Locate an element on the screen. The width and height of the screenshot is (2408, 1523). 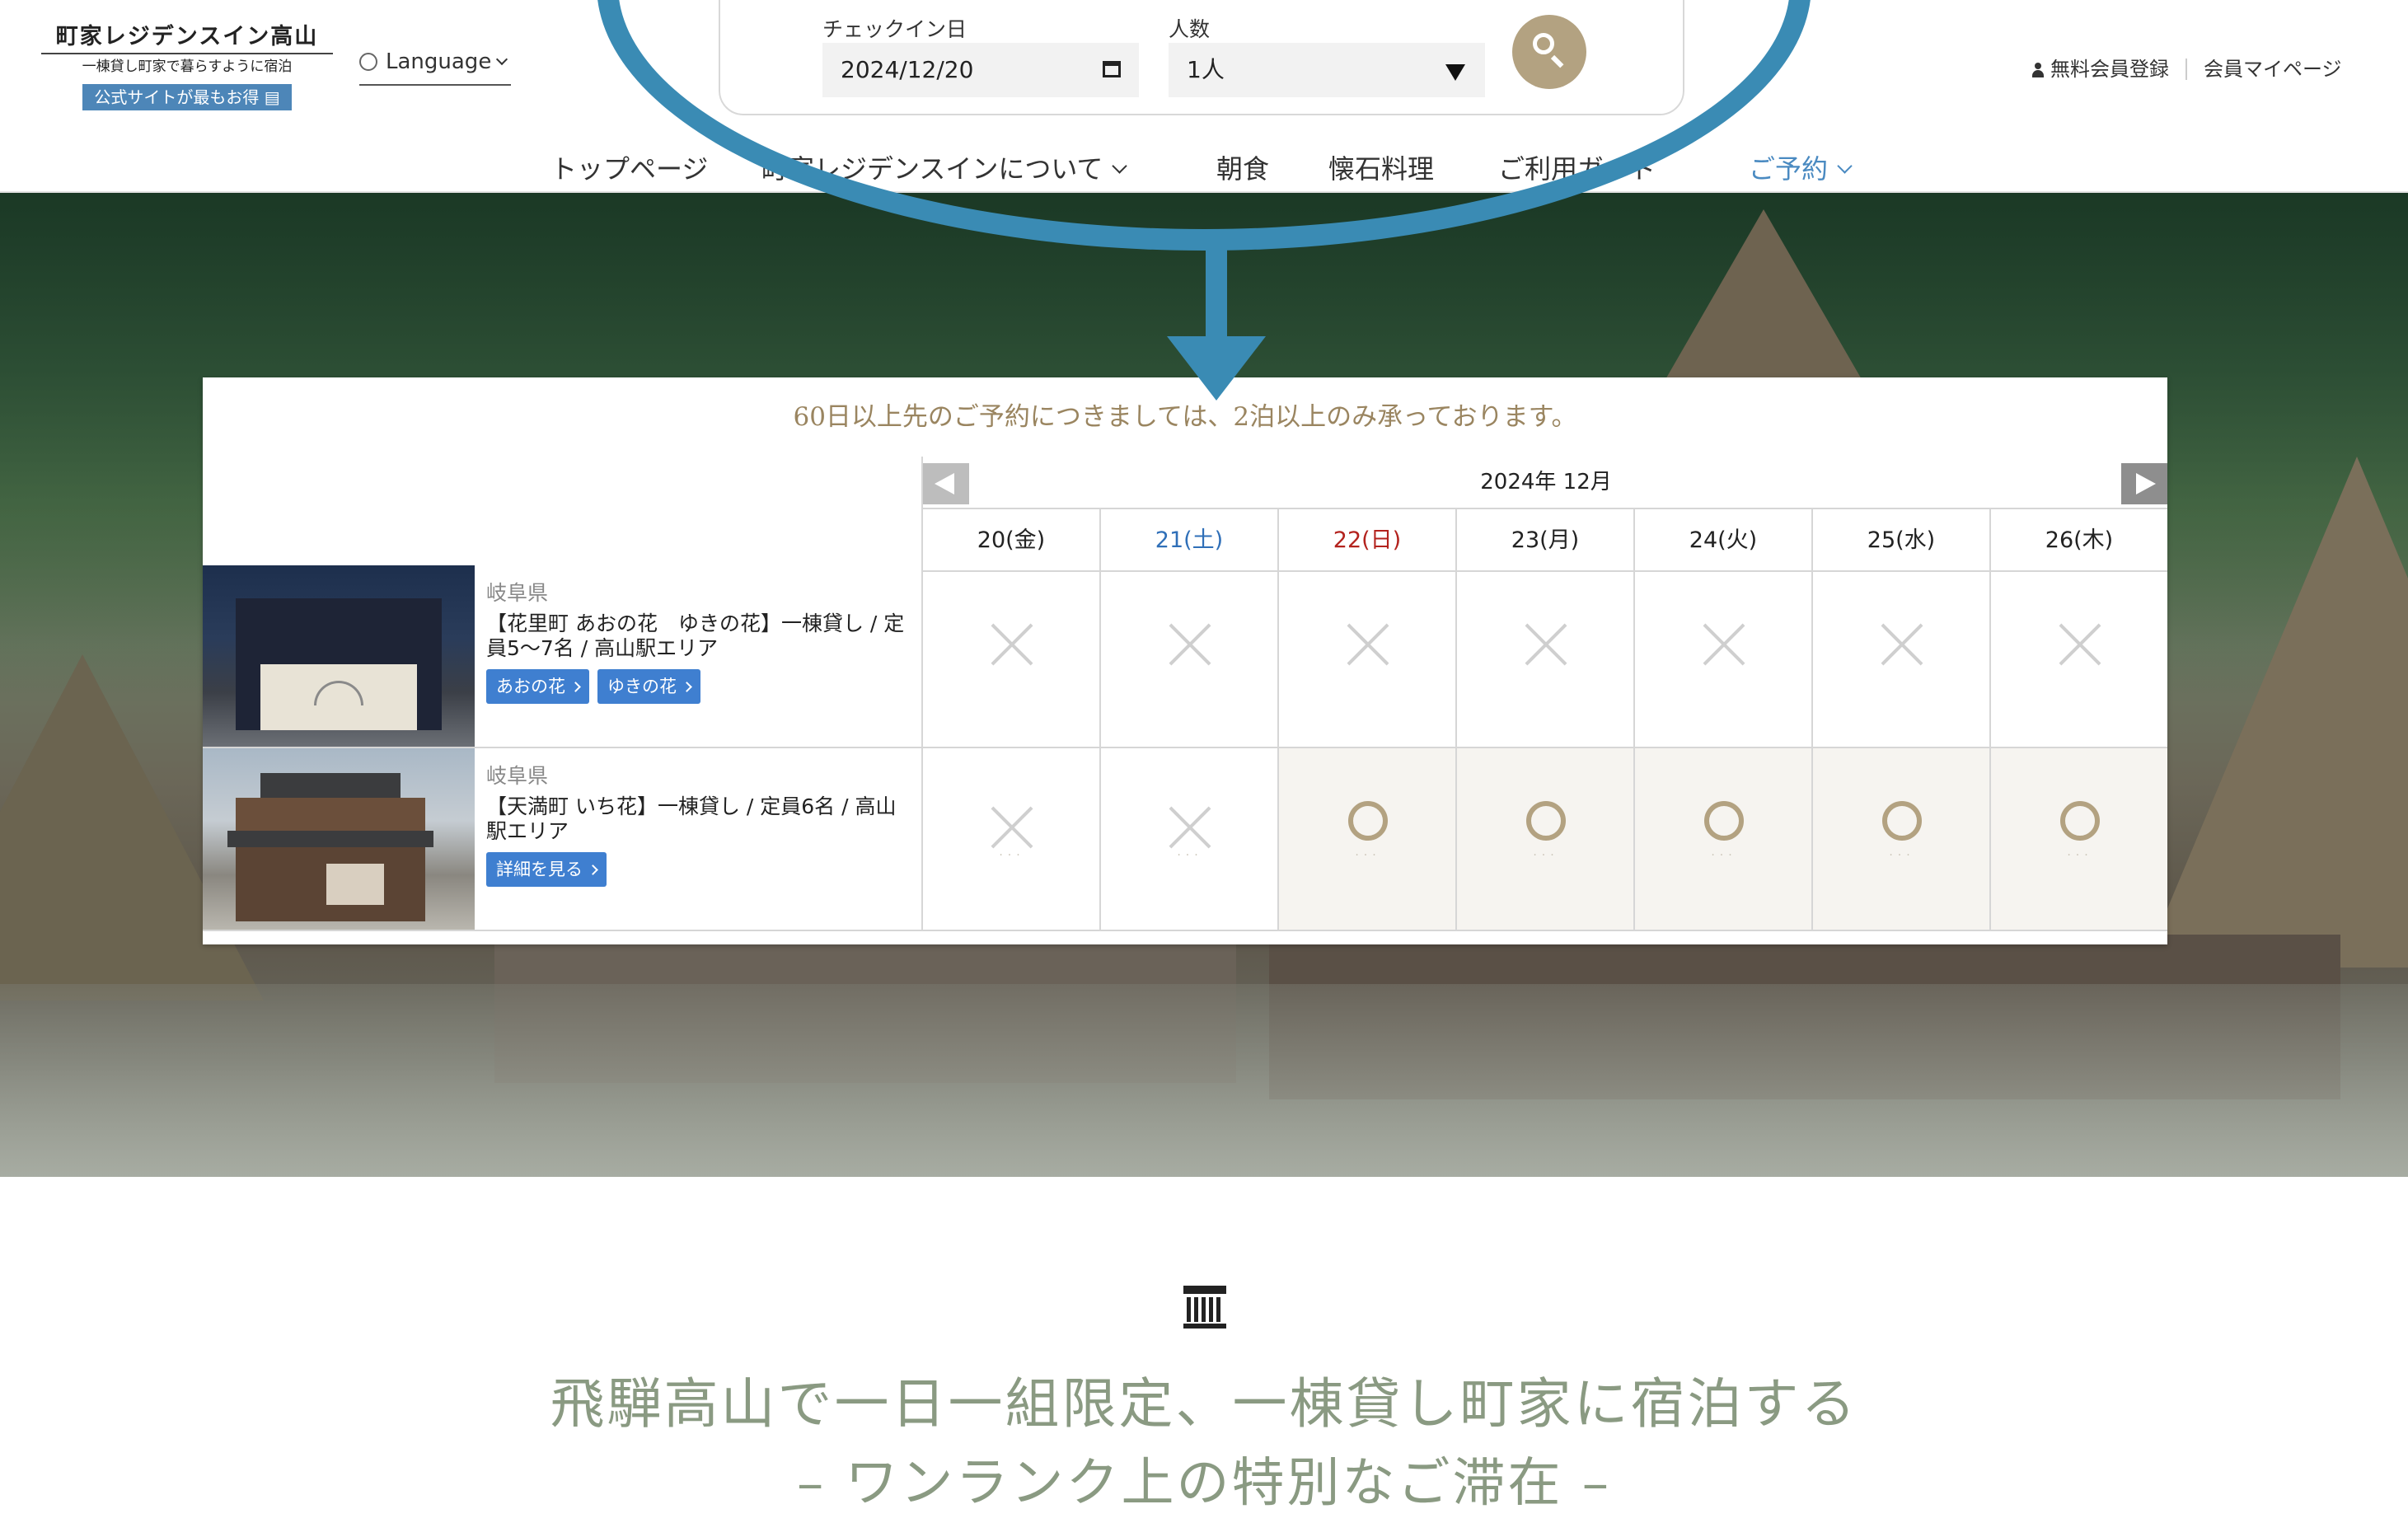
room-info: 岐阜県 【天満町 いち花】一棟貸し / 定員6名 / 高山駅エリア 詳細を見る is located at coordinates (700, 825).